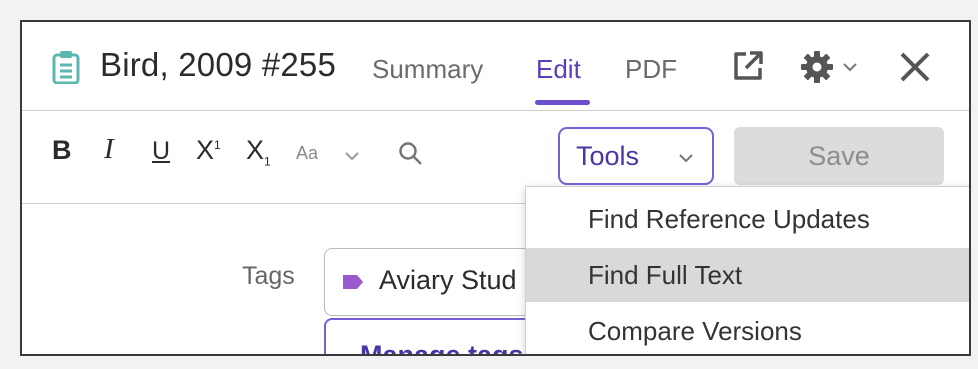  Describe the element at coordinates (747, 329) in the screenshot. I see `menu-item-compare-versions: Compare Versions` at that location.